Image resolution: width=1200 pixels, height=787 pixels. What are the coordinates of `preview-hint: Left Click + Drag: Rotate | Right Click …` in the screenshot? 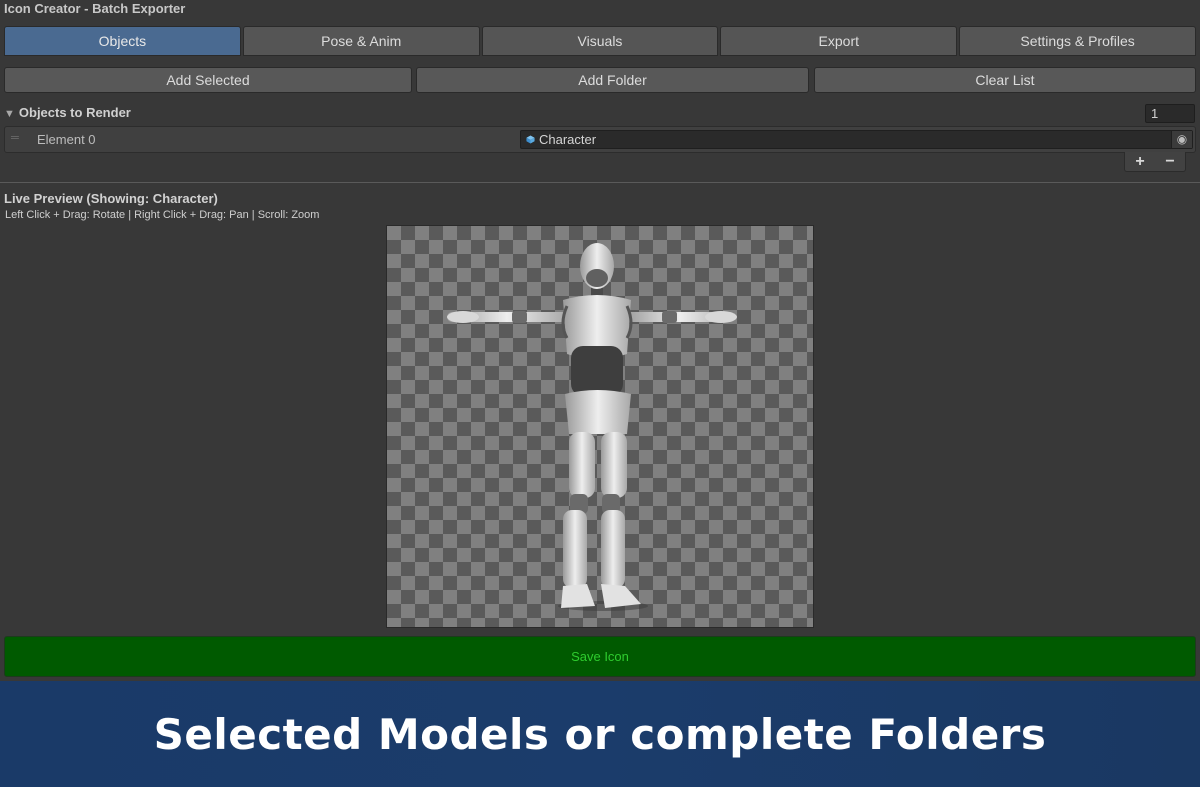 It's located at (162, 215).